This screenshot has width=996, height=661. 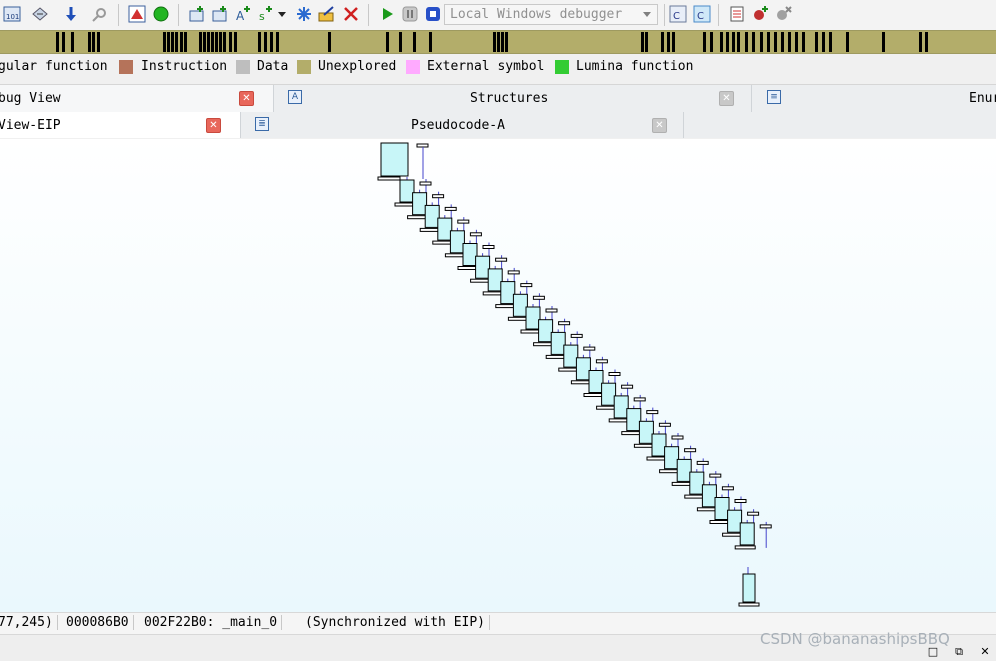 I want to click on tab-ida-view-eip: View-EIP ✕, so click(x=120, y=125).